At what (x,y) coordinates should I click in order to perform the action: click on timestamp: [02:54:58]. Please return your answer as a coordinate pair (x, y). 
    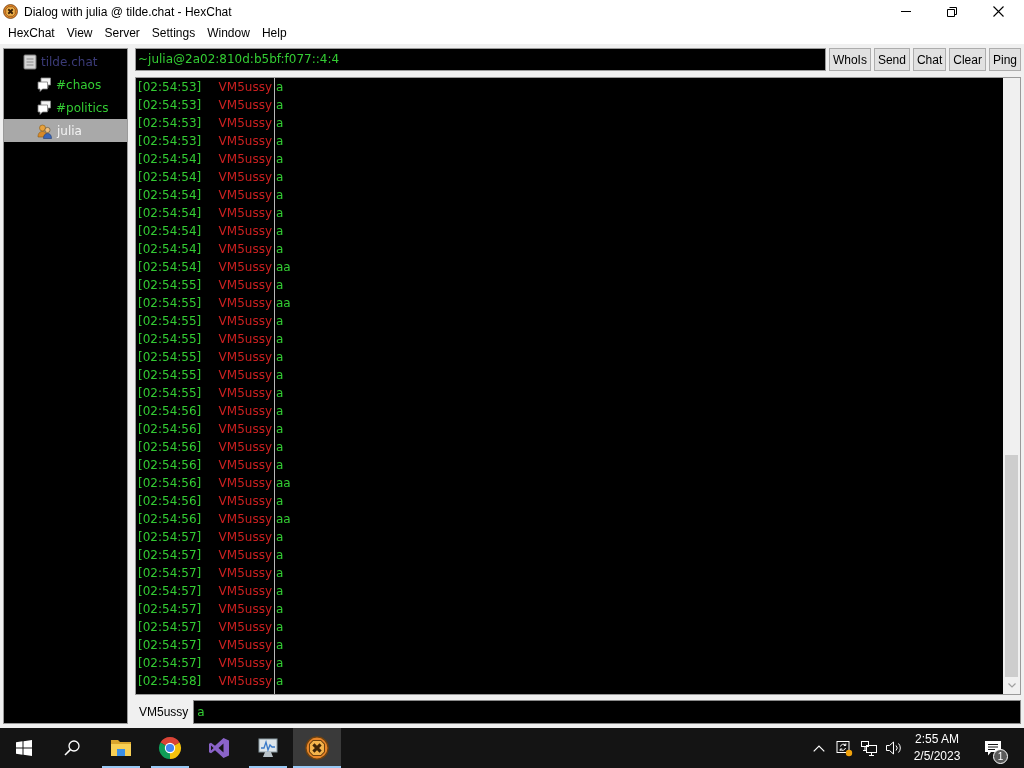
    Looking at the image, I should click on (170, 681).